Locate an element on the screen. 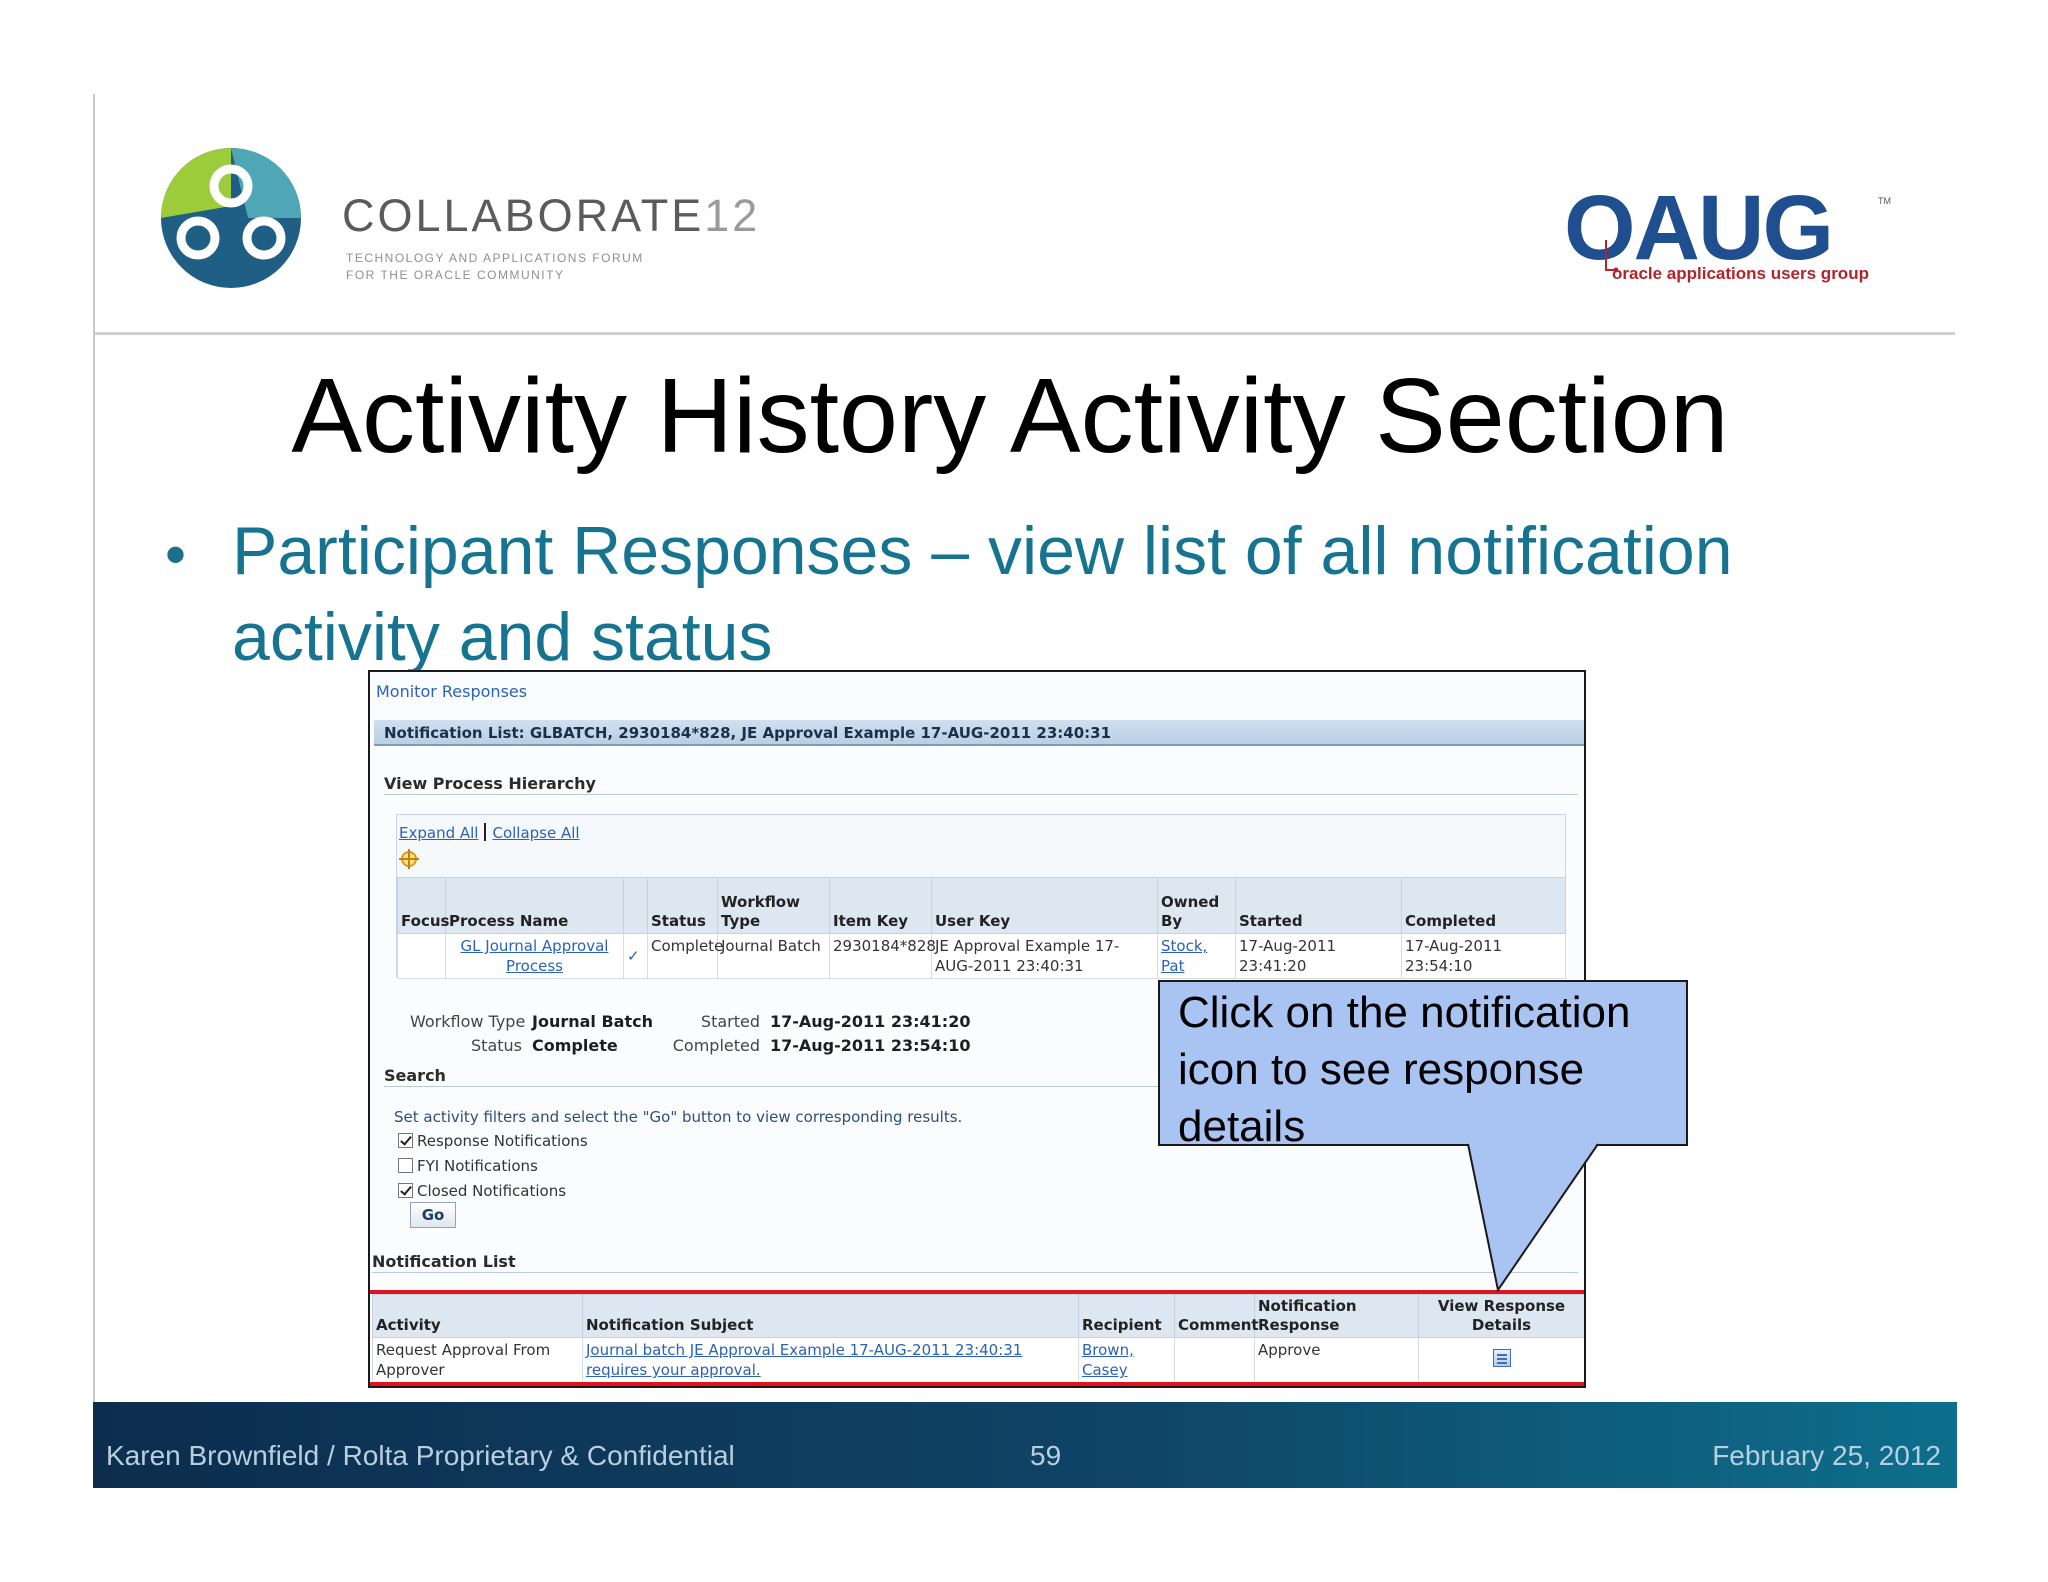 The width and height of the screenshot is (2048, 1582). owned-by-link: Stock, Pat is located at coordinates (1184, 956).